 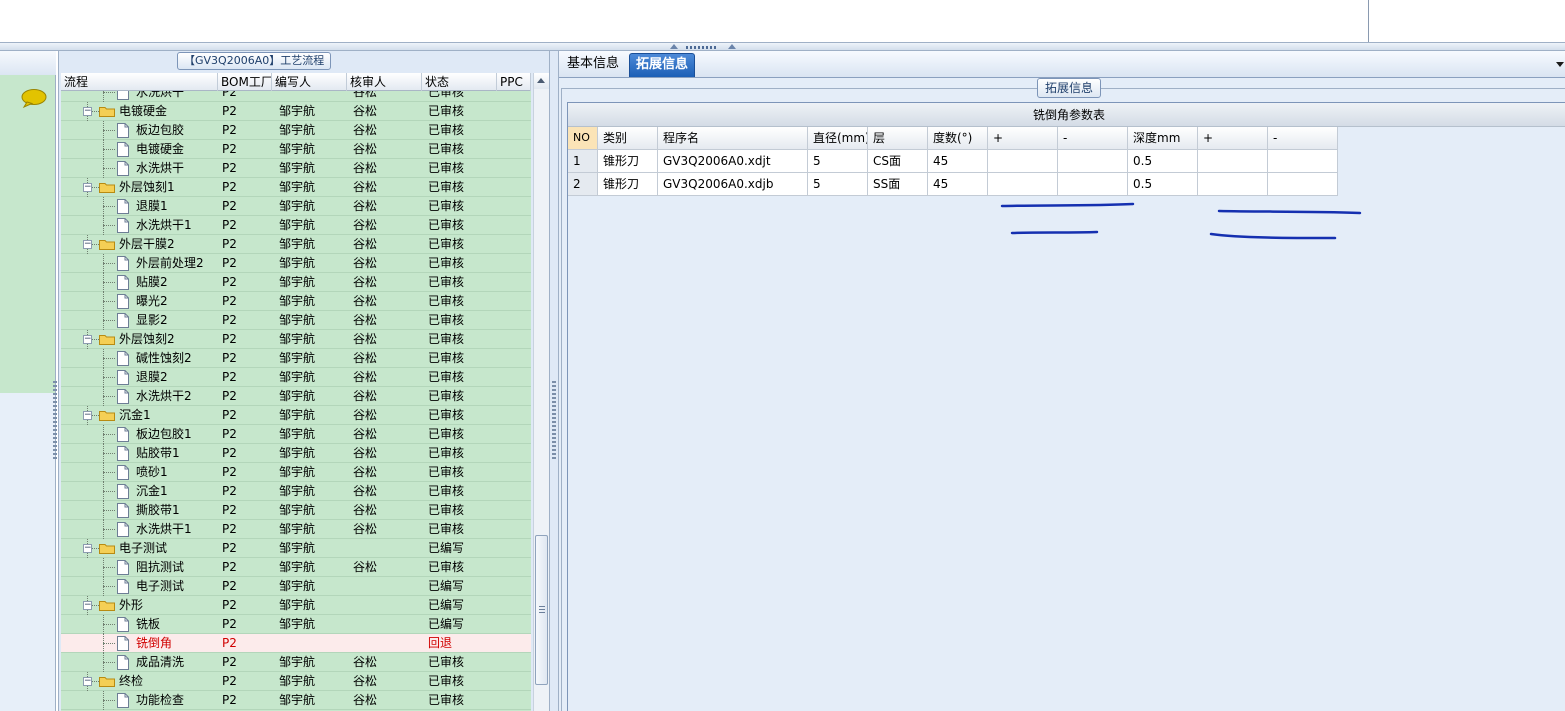 What do you see at coordinates (1023, 138) in the screenshot?
I see `table-header-angle-plus: +` at bounding box center [1023, 138].